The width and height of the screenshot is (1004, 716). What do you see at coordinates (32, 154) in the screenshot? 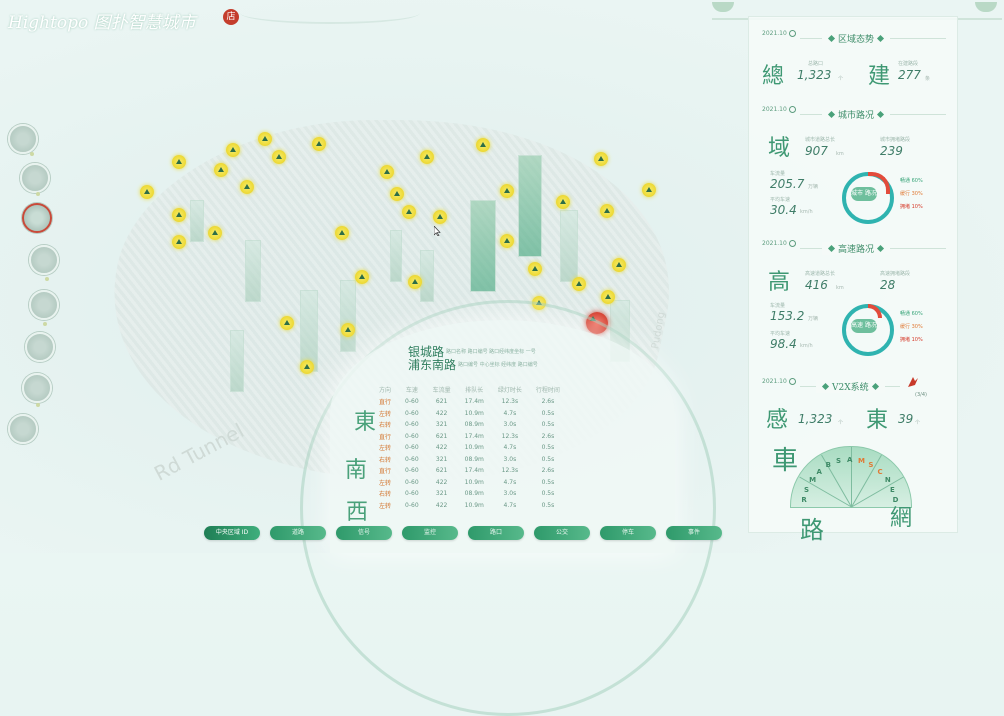
I see `nav-dot` at bounding box center [32, 154].